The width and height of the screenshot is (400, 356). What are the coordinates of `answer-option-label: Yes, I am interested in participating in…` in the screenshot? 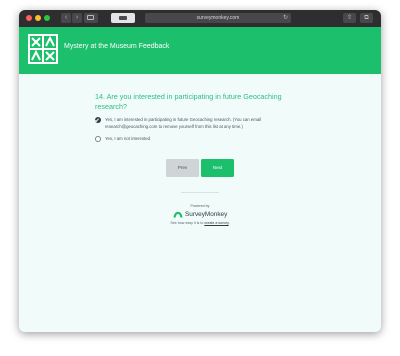 It's located at (183, 123).